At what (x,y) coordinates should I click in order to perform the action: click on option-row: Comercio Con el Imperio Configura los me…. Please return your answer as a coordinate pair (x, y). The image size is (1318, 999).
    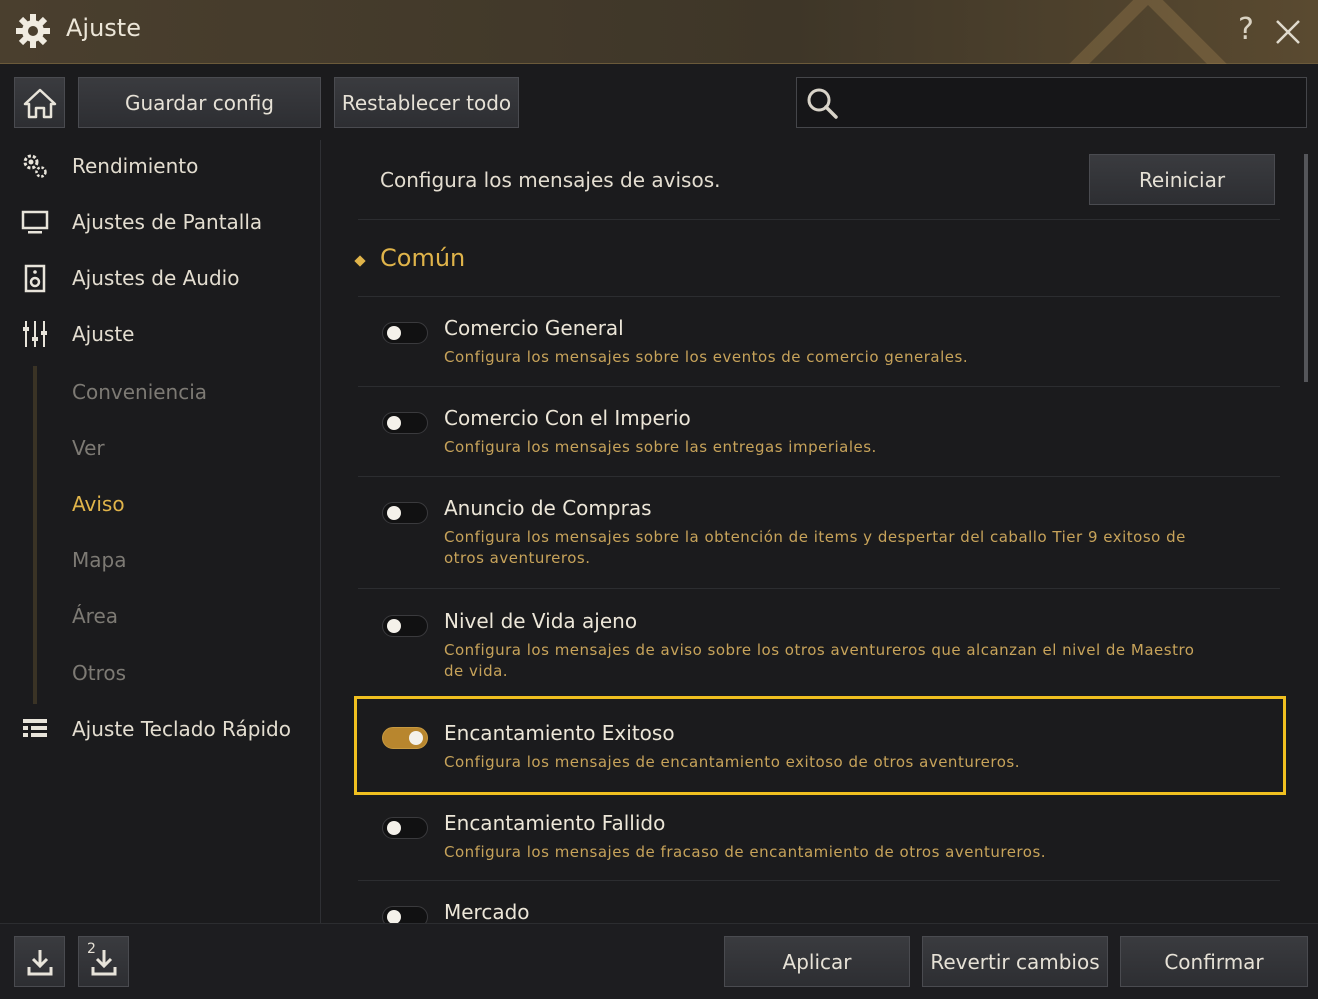
    Looking at the image, I should click on (819, 440).